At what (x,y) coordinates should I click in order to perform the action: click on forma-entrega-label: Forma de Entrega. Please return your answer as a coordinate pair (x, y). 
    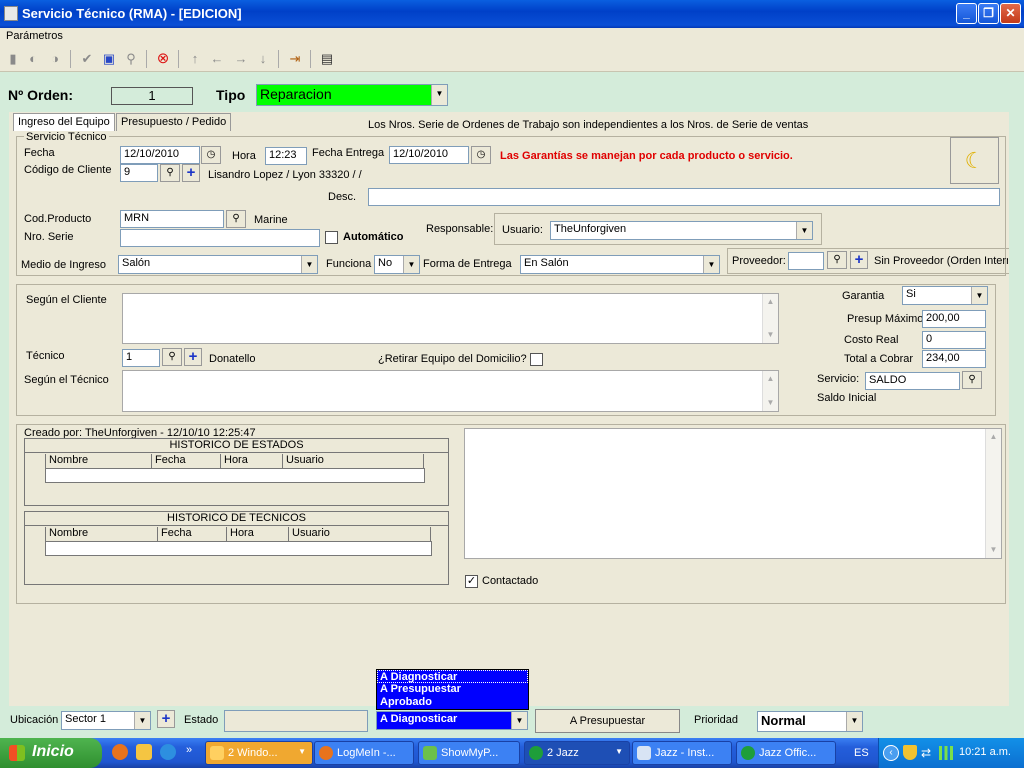
    Looking at the image, I should click on (467, 264).